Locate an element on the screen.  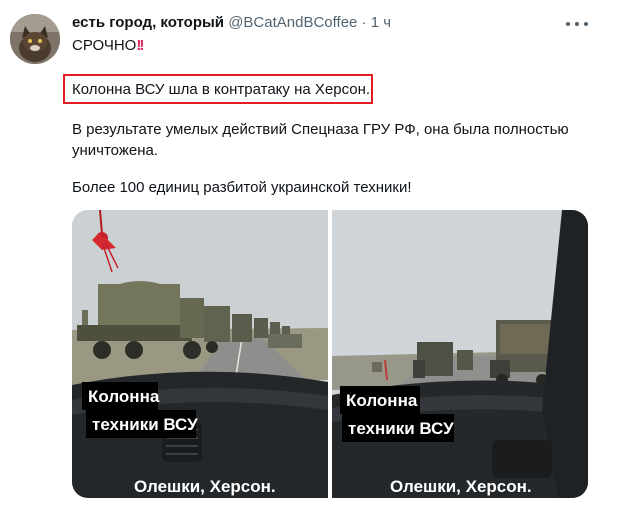
right-caption-line-1: Колонна is located at coordinates (382, 400).